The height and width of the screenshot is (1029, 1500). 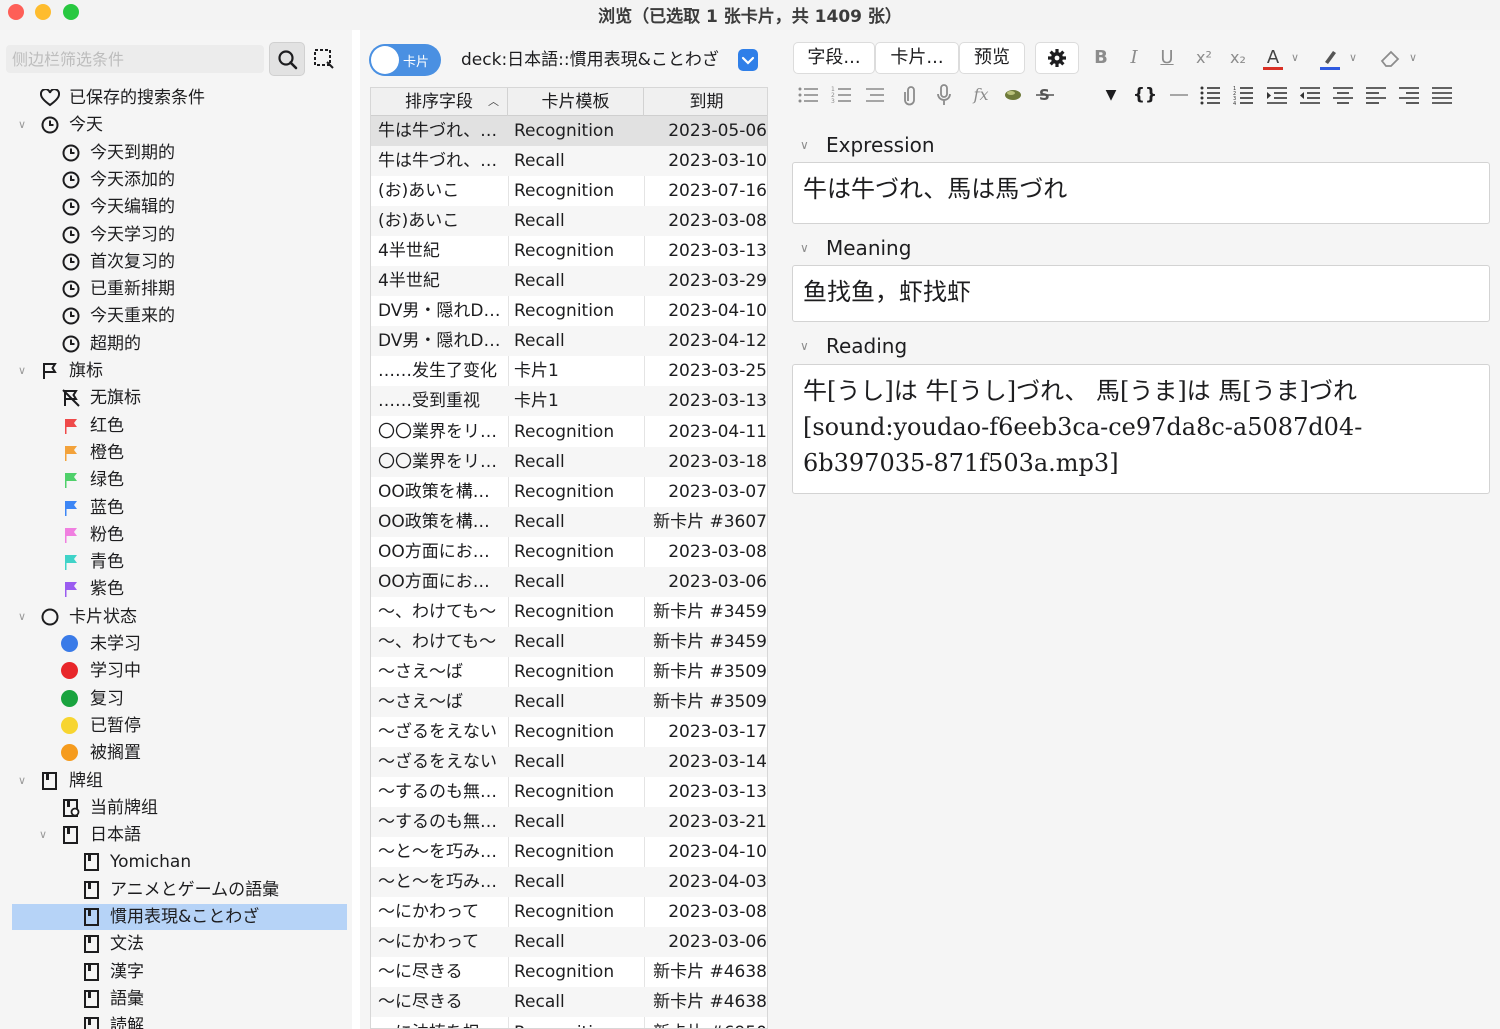 I want to click on sidebar-item: 绿色, so click(x=179, y=480).